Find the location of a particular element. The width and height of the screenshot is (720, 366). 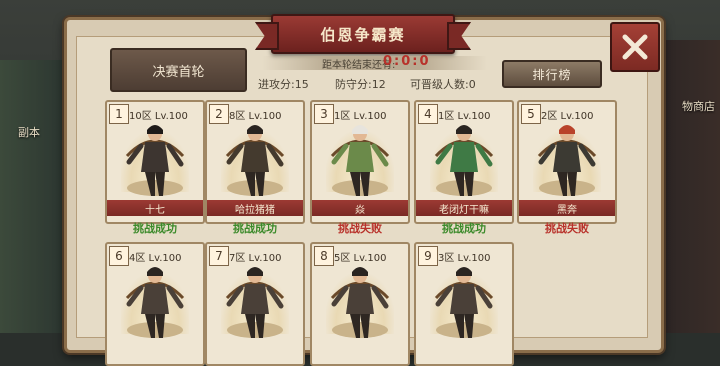

opponent-card: 9 3区 Lv.100 is located at coordinates (464, 304).